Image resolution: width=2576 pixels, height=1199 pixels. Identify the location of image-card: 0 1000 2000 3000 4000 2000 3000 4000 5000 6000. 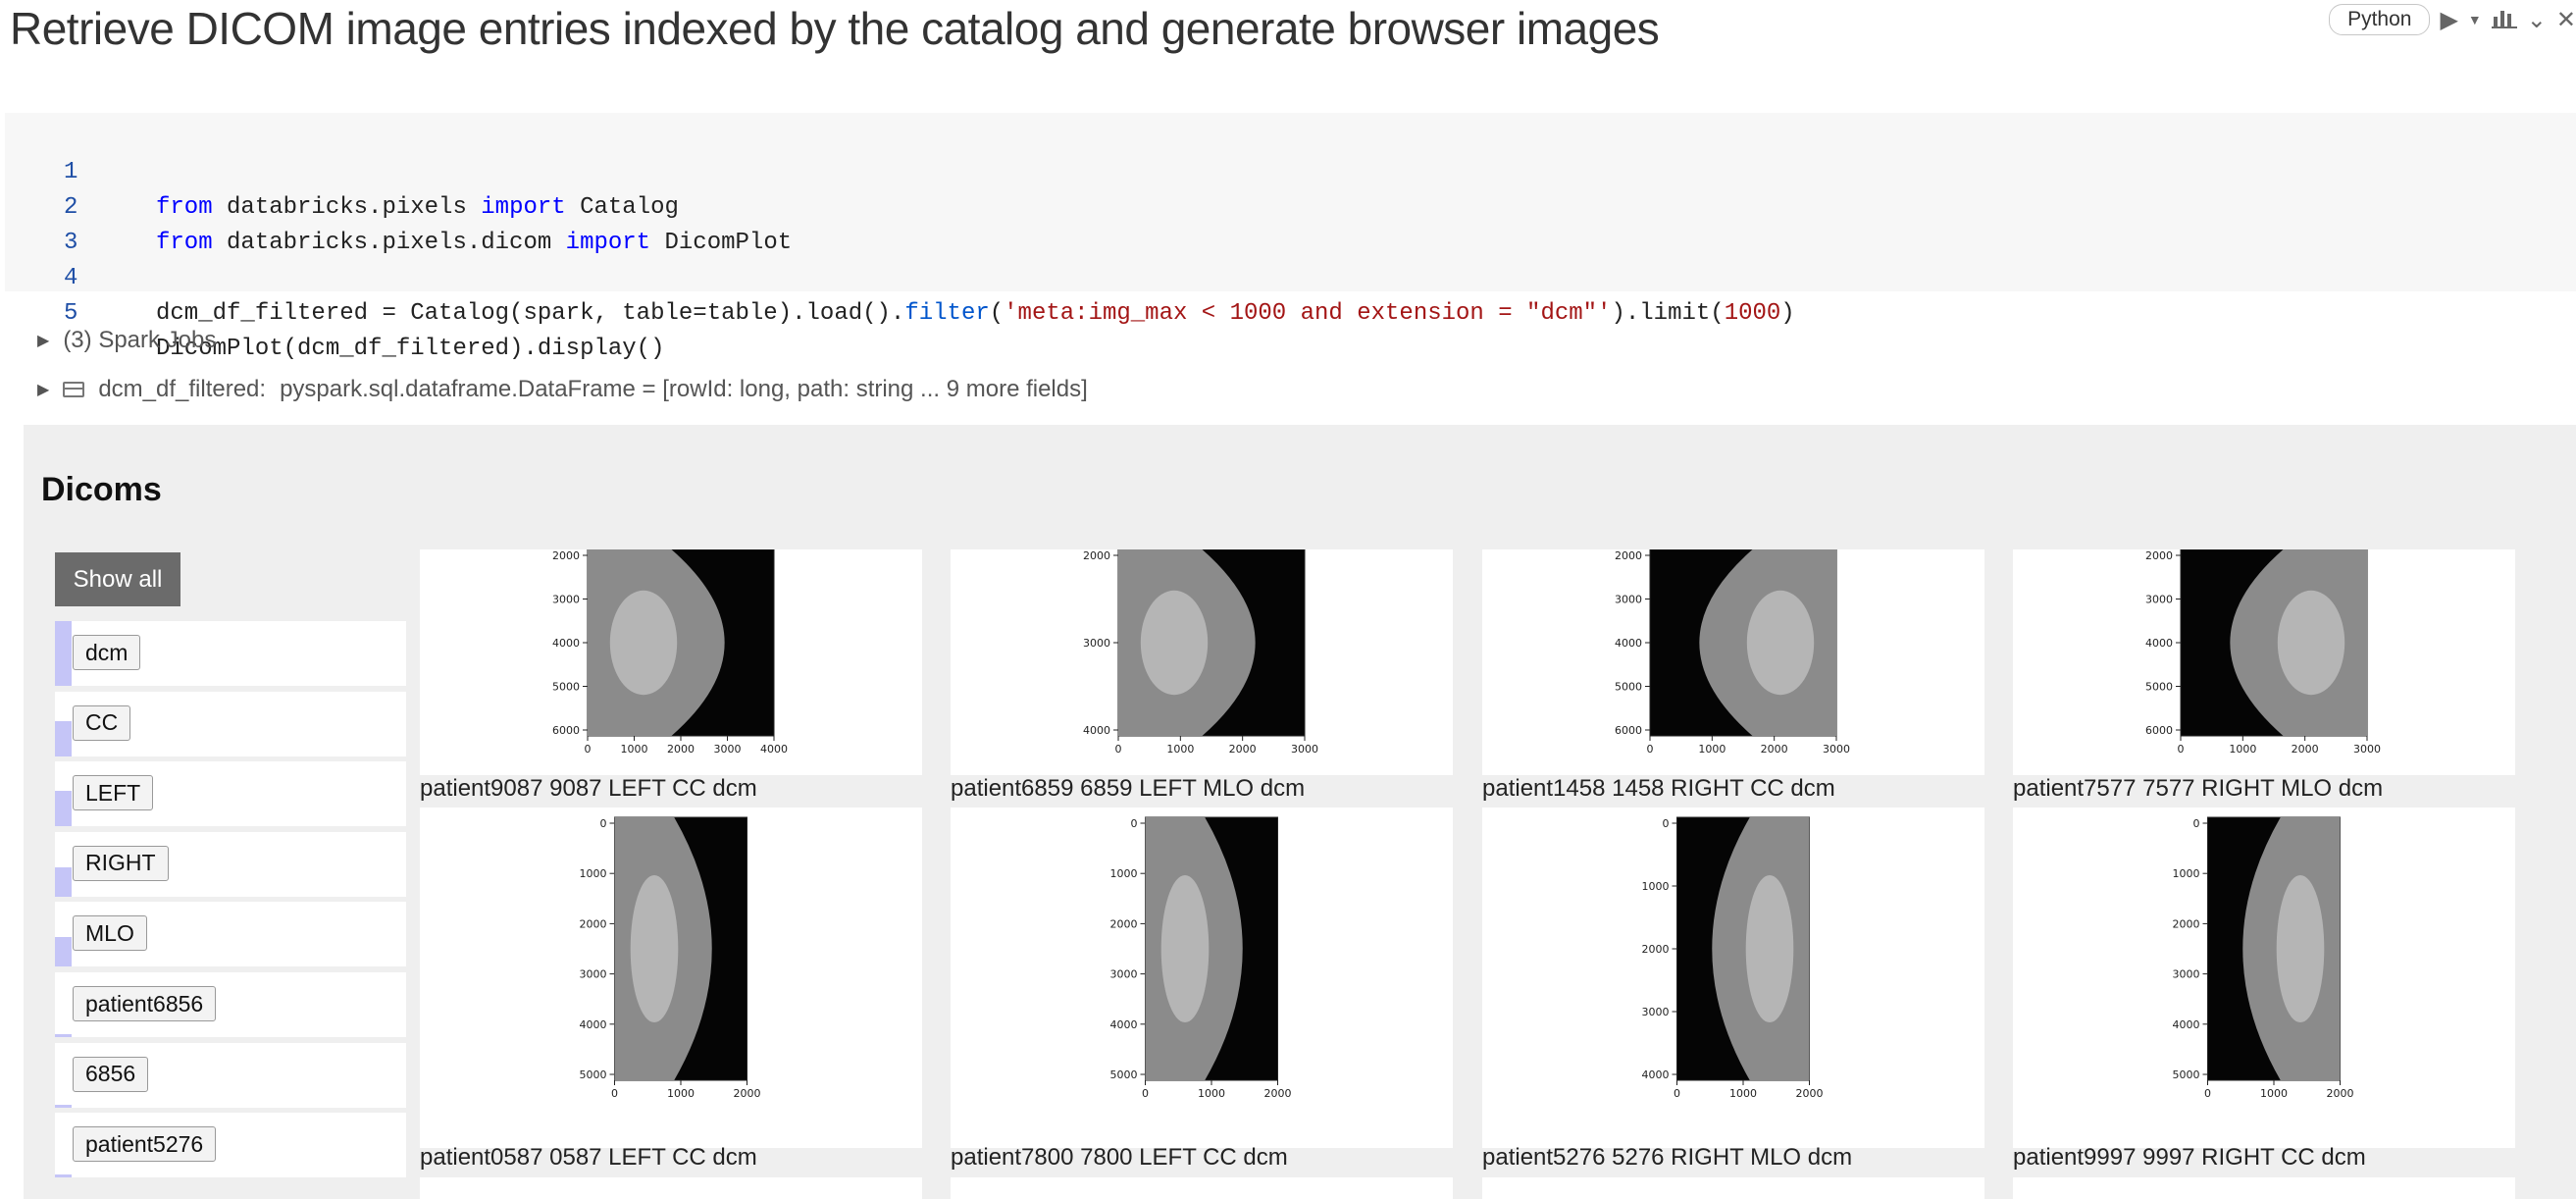
(671, 662).